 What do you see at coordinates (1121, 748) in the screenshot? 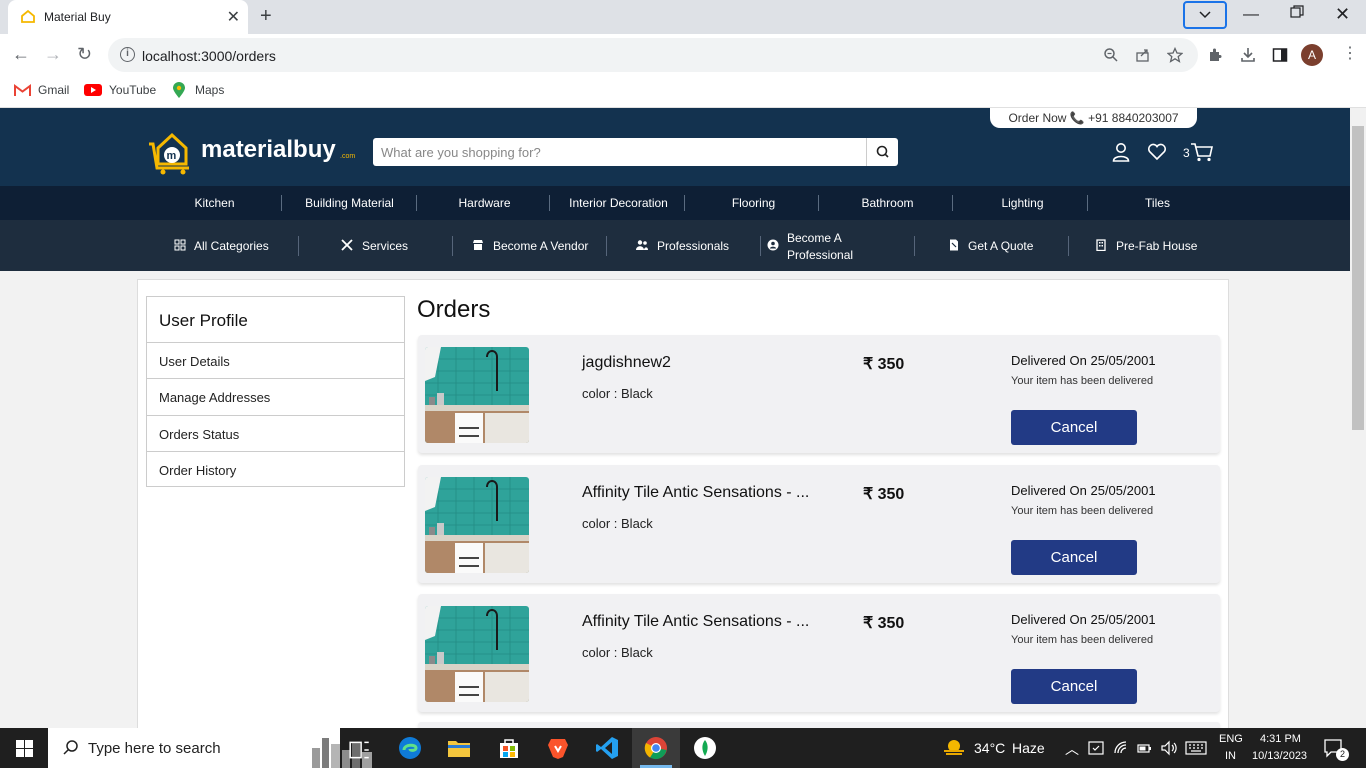
I see `wifi-icon` at bounding box center [1121, 748].